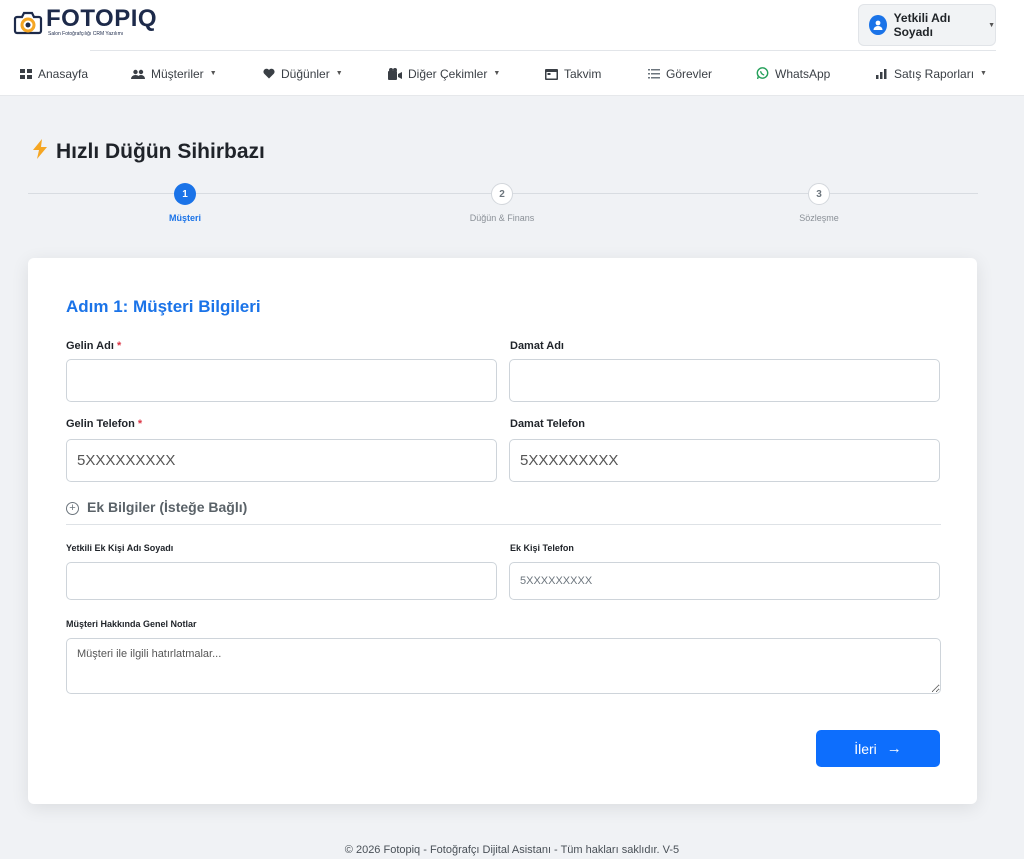  Describe the element at coordinates (281, 460) in the screenshot. I see `gelin-telefon-input` at that location.